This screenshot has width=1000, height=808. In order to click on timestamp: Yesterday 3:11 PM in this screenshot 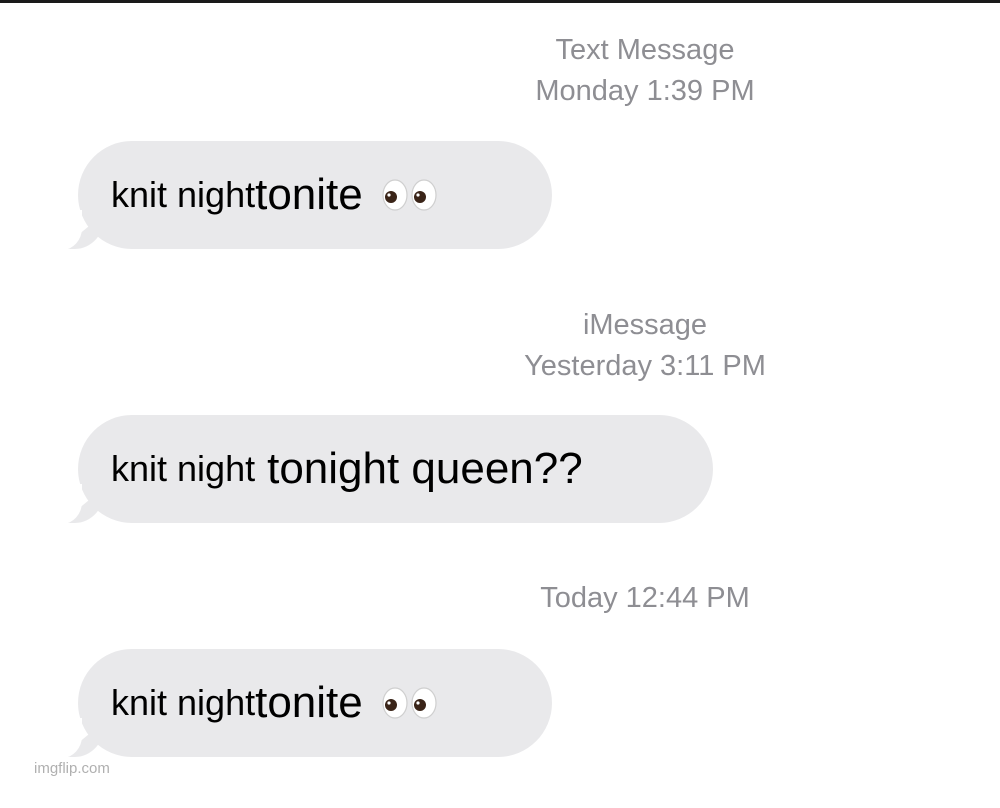, I will do `click(645, 366)`.